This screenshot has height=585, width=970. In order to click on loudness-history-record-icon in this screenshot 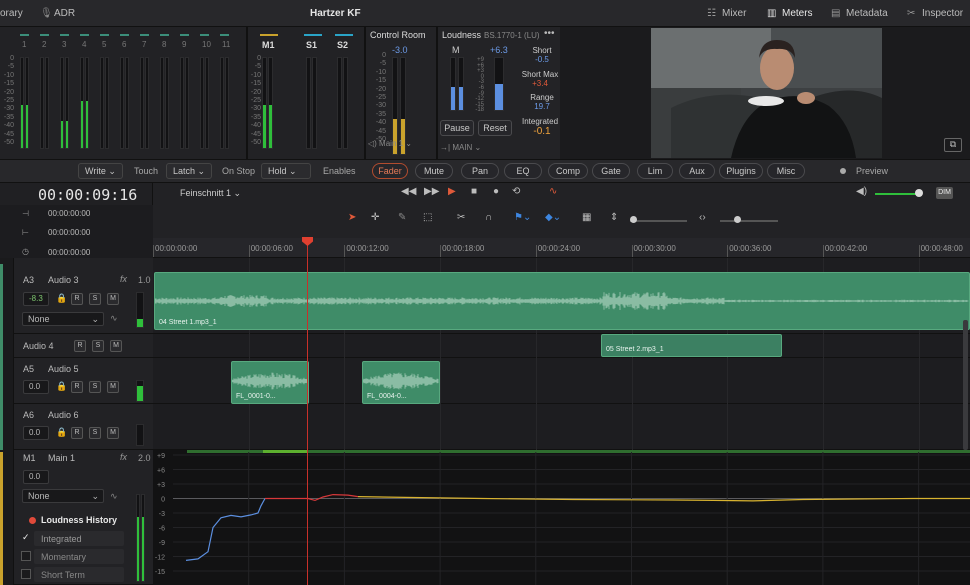, I will do `click(32, 520)`.